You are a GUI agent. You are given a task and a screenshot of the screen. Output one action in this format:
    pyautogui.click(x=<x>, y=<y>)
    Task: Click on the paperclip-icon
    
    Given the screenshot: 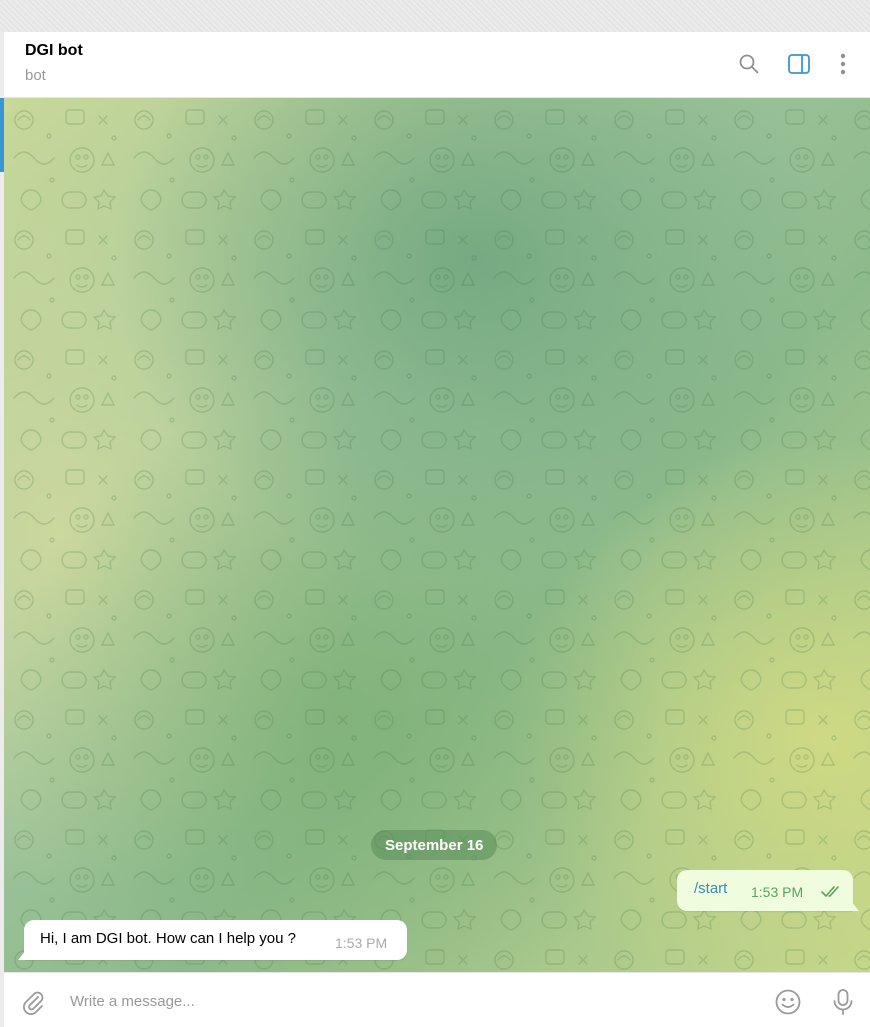 What is the action you would take?
    pyautogui.click(x=33, y=1003)
    